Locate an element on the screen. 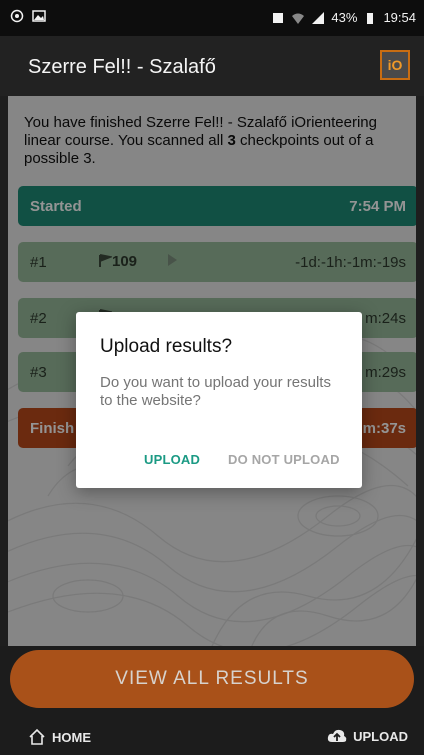  whatsapp-icon is located at coordinates (17, 16).